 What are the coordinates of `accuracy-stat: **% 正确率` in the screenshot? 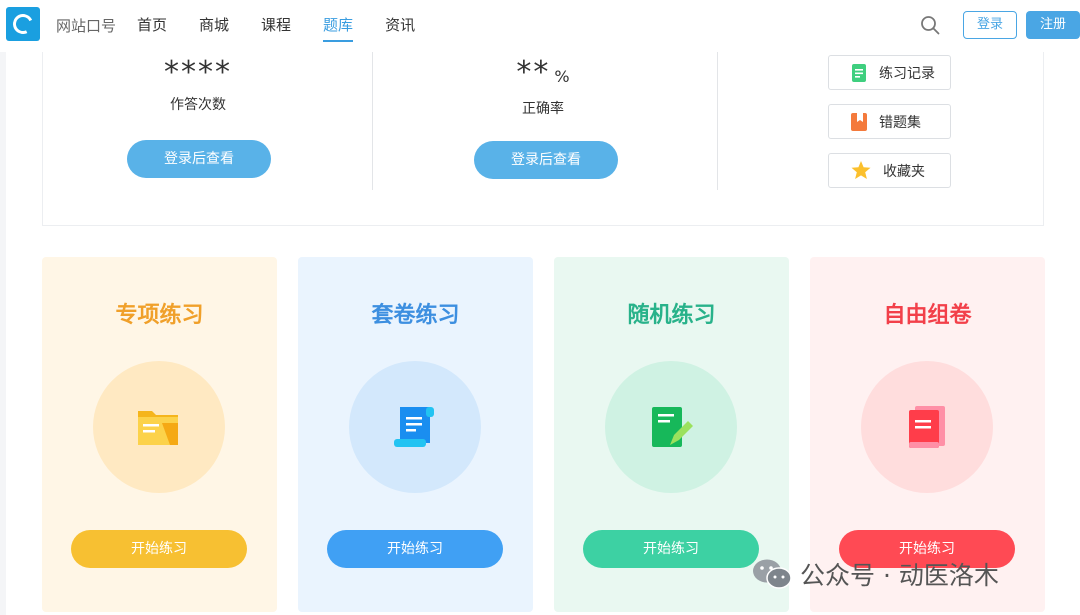 It's located at (543, 85).